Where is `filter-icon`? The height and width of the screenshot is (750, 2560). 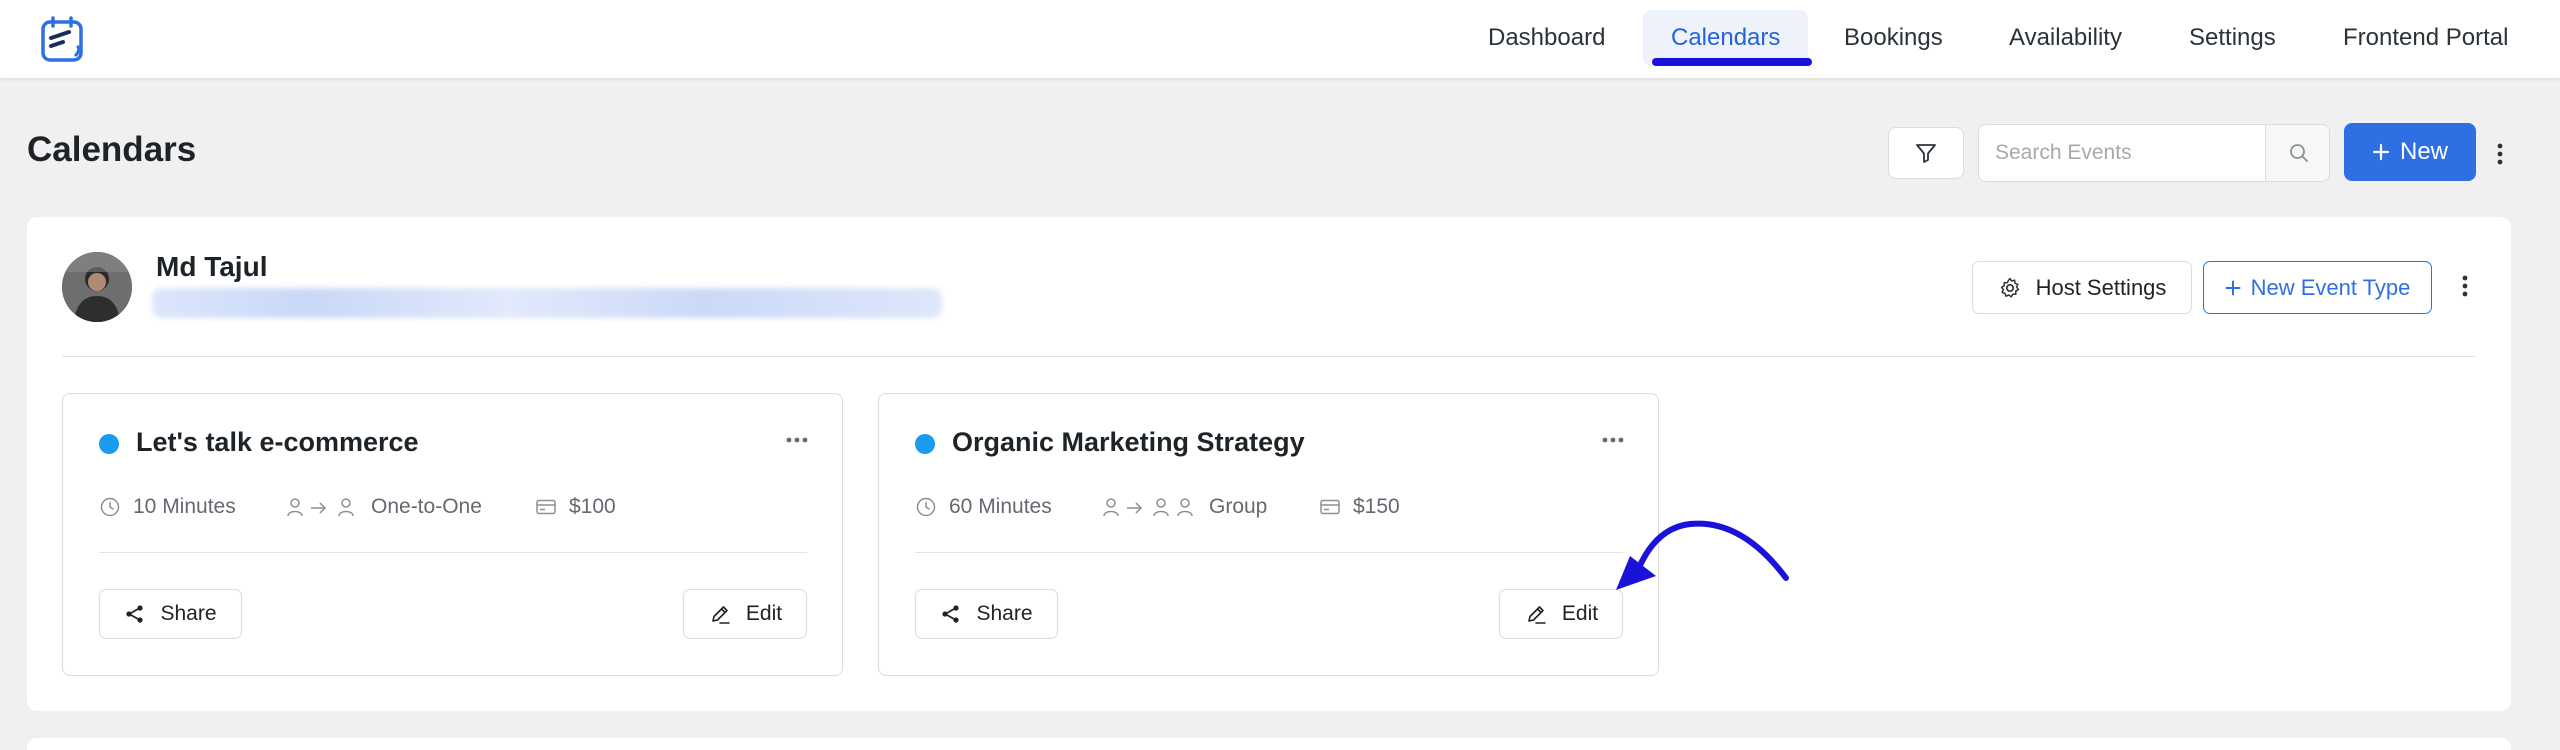 filter-icon is located at coordinates (1926, 153).